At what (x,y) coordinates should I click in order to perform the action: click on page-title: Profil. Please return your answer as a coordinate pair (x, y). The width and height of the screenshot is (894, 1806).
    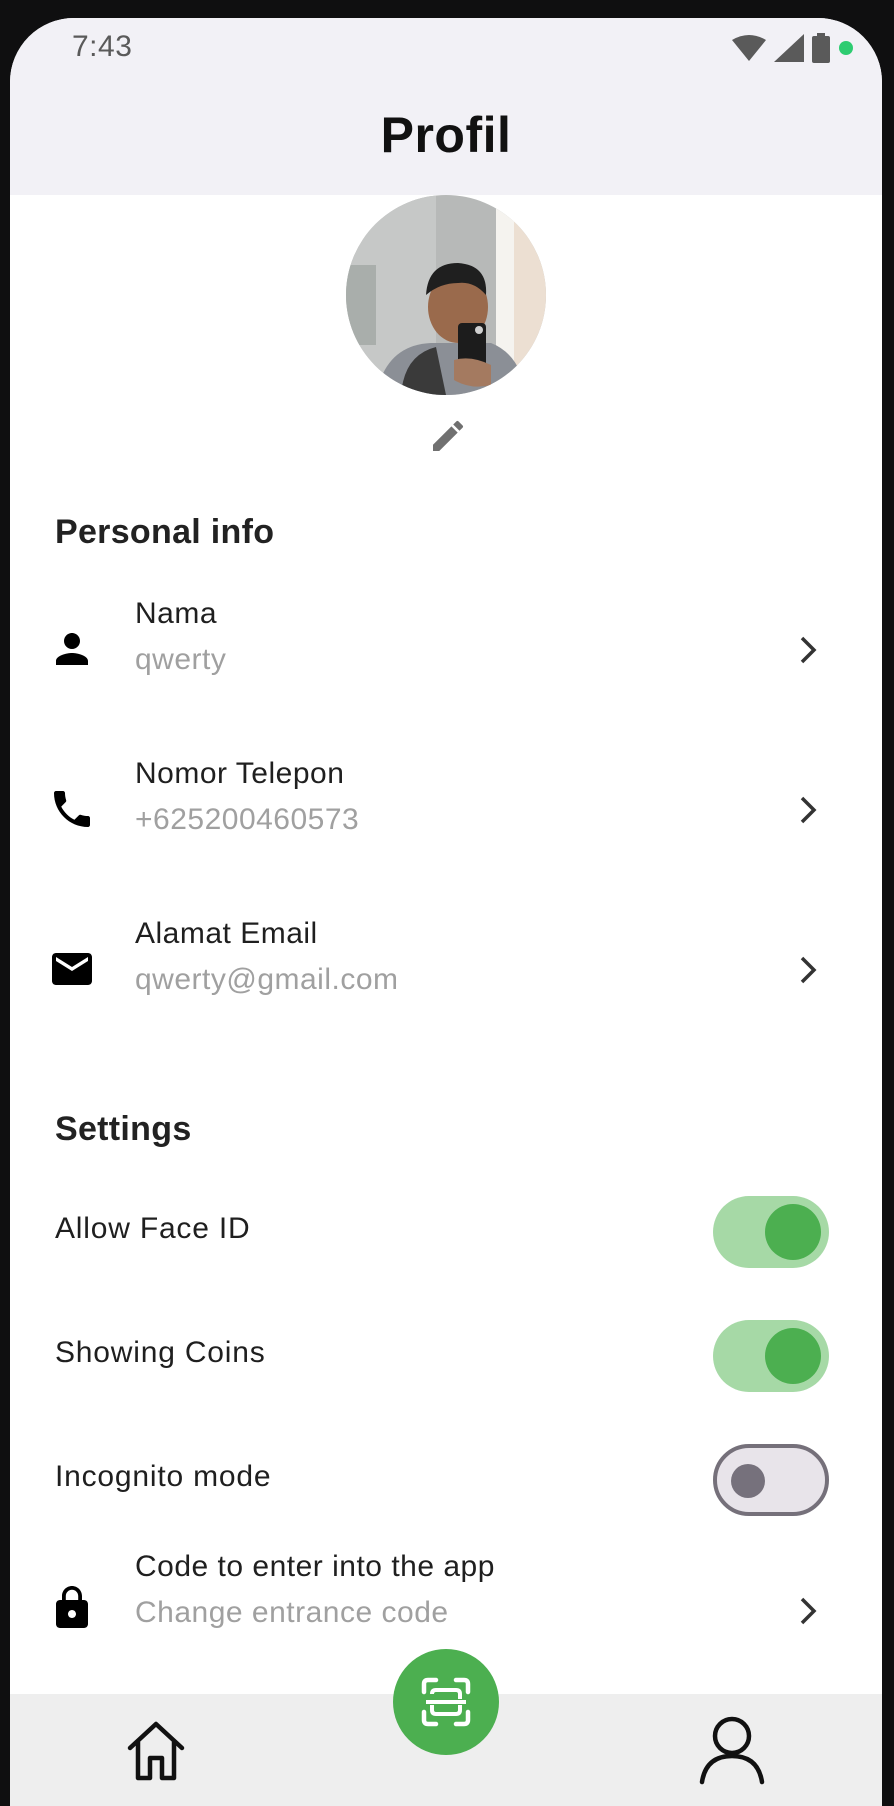
    Looking at the image, I should click on (446, 135).